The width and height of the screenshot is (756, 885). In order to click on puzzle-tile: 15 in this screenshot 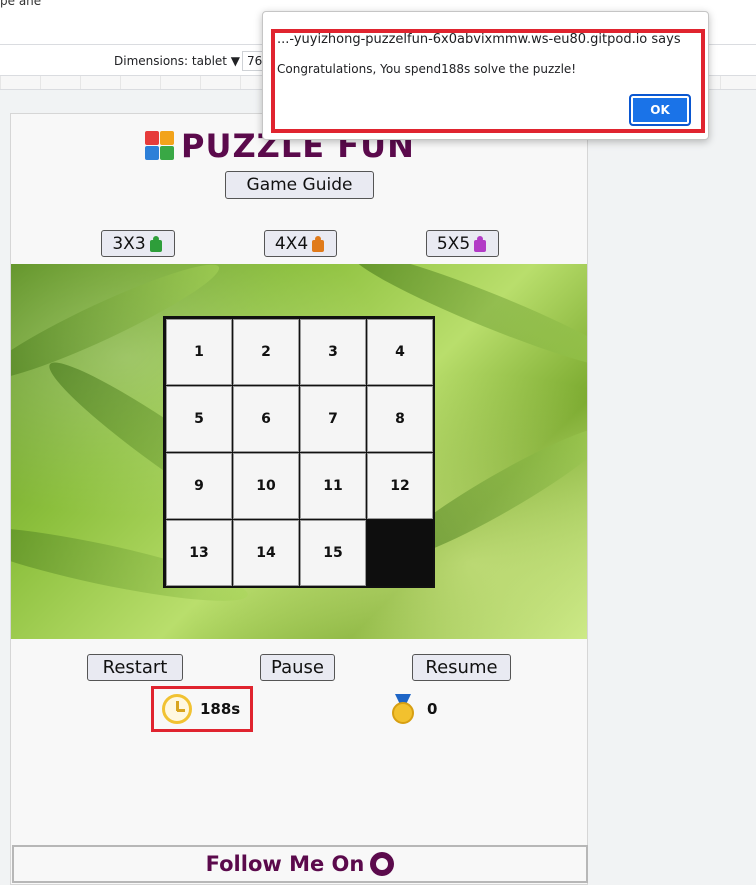, I will do `click(333, 553)`.